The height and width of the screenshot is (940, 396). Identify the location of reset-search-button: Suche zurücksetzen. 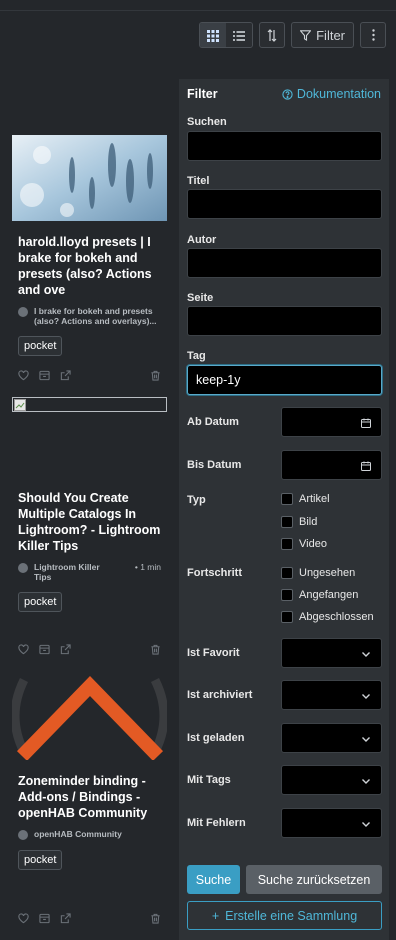
(314, 879).